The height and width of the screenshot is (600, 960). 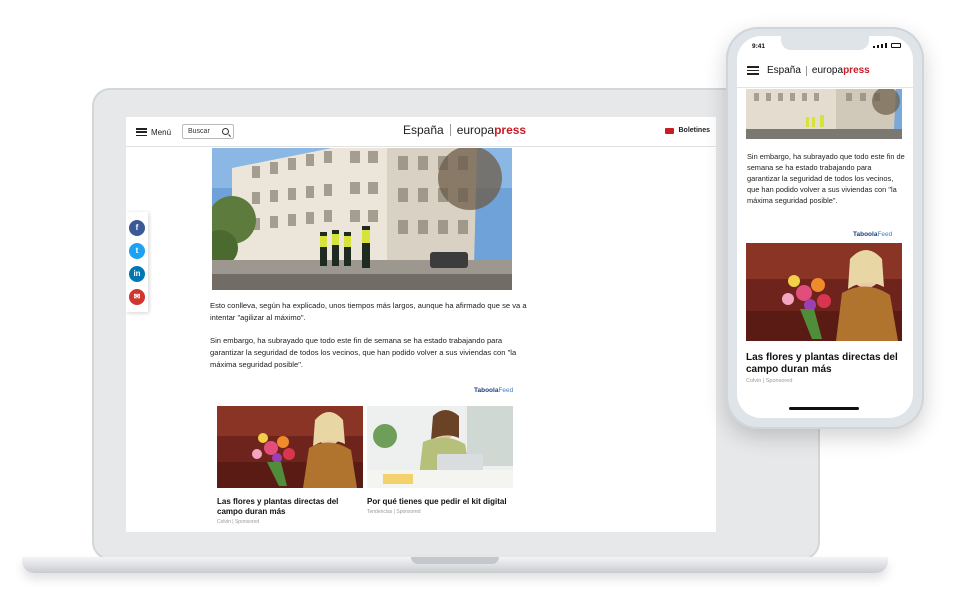 I want to click on menu-label: Menú, so click(x=161, y=132).